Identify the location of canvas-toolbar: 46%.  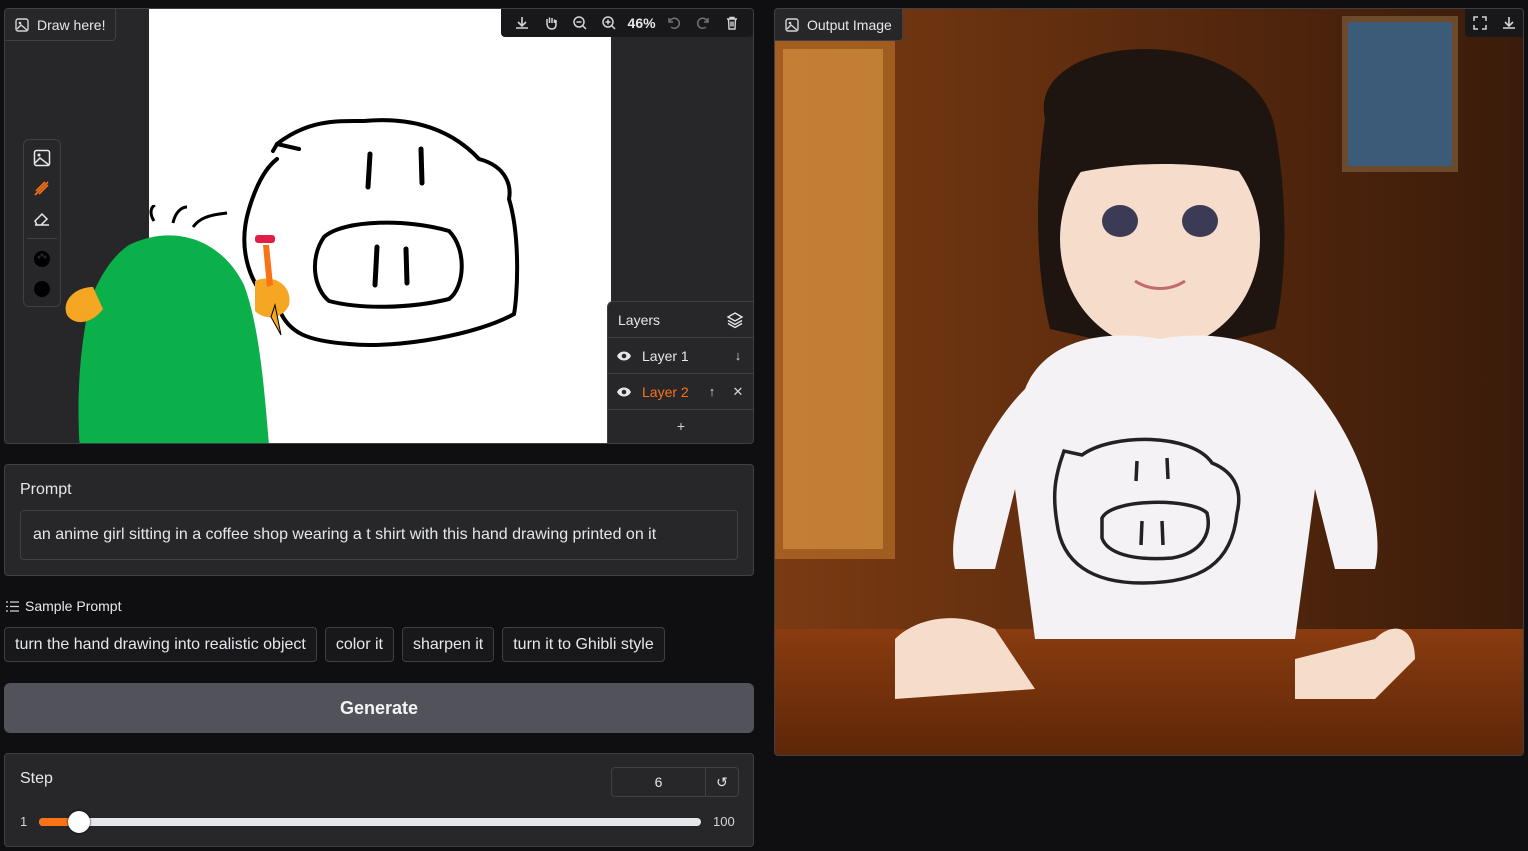
(627, 23).